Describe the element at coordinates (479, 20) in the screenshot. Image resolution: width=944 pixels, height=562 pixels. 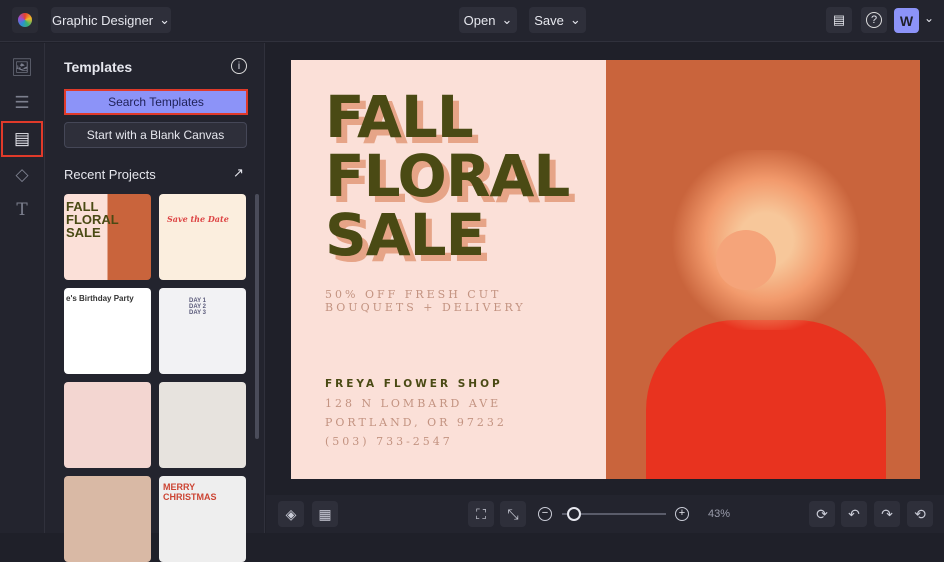
I see `open-label: Open` at that location.